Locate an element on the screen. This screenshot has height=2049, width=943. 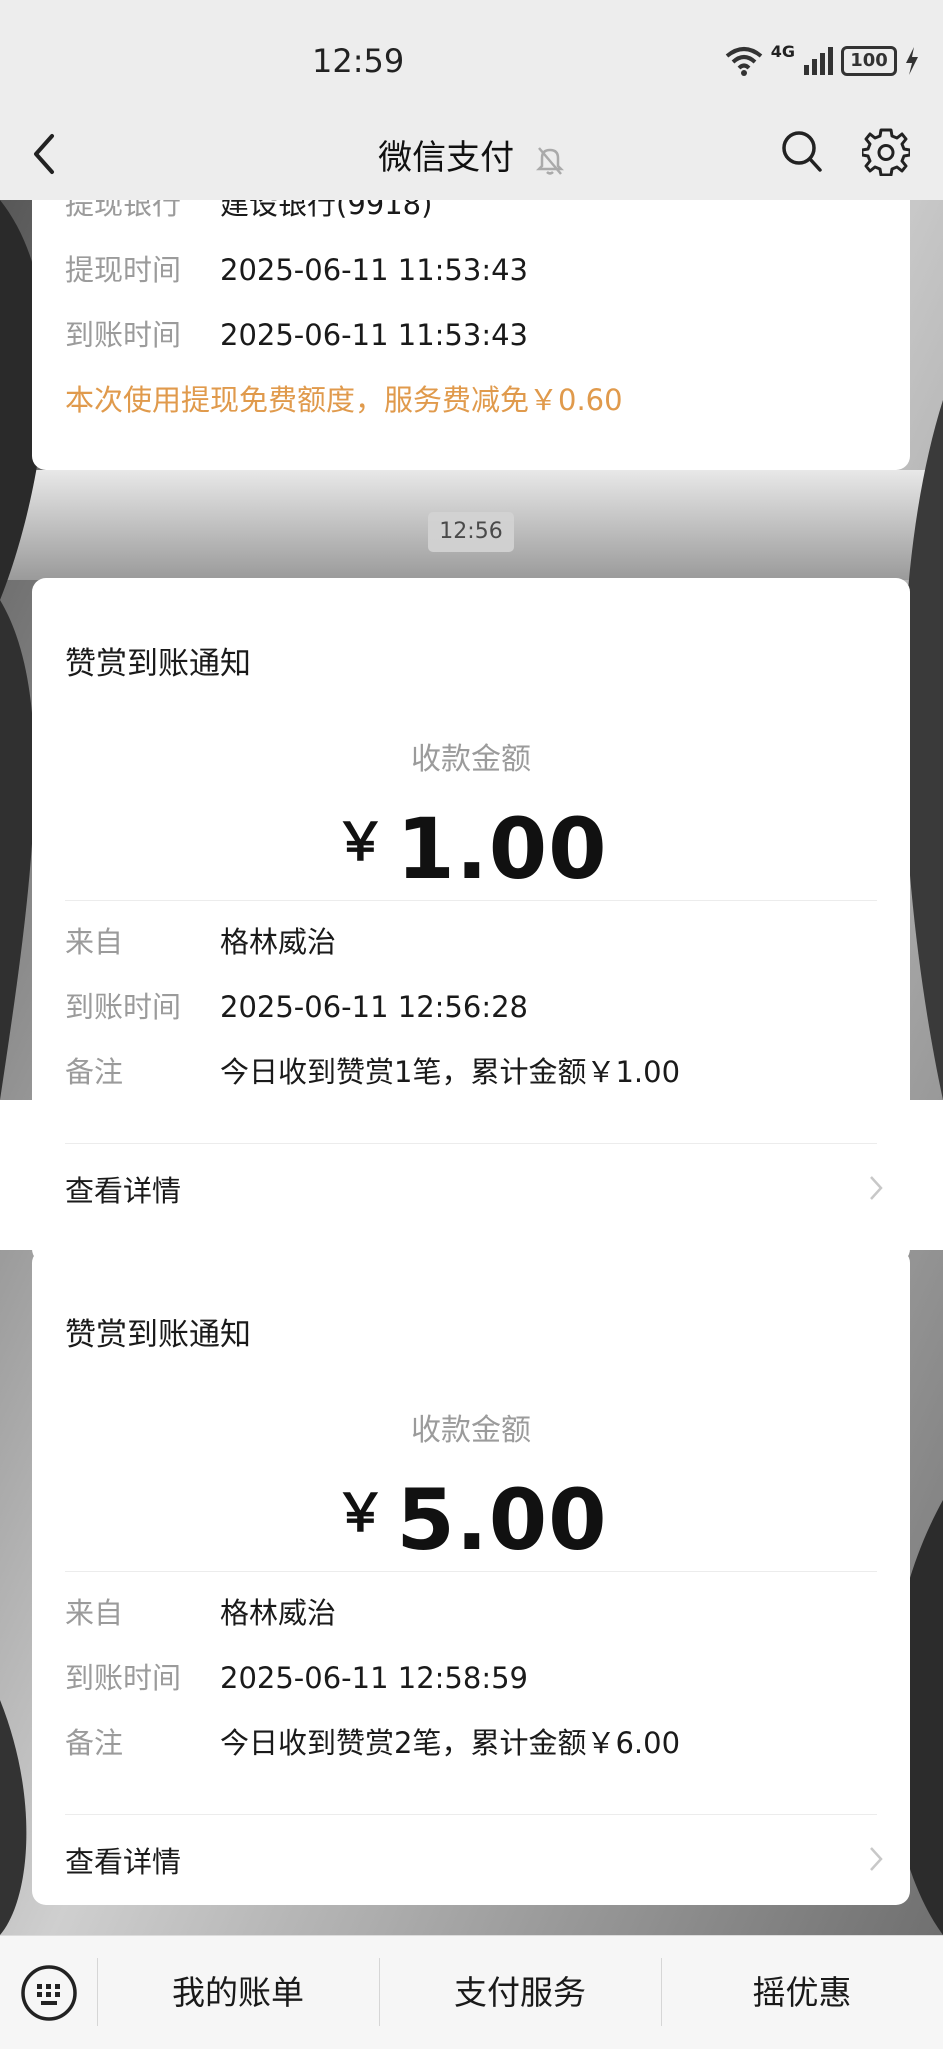
menu-payment-services: 支付服务 is located at coordinates (520, 1992).